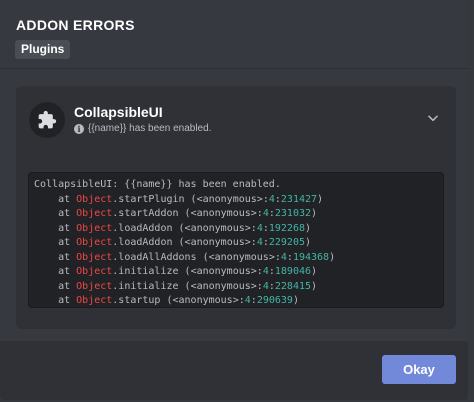 The image size is (474, 402). I want to click on frame-method: .loadAllAddons, so click(154, 257).